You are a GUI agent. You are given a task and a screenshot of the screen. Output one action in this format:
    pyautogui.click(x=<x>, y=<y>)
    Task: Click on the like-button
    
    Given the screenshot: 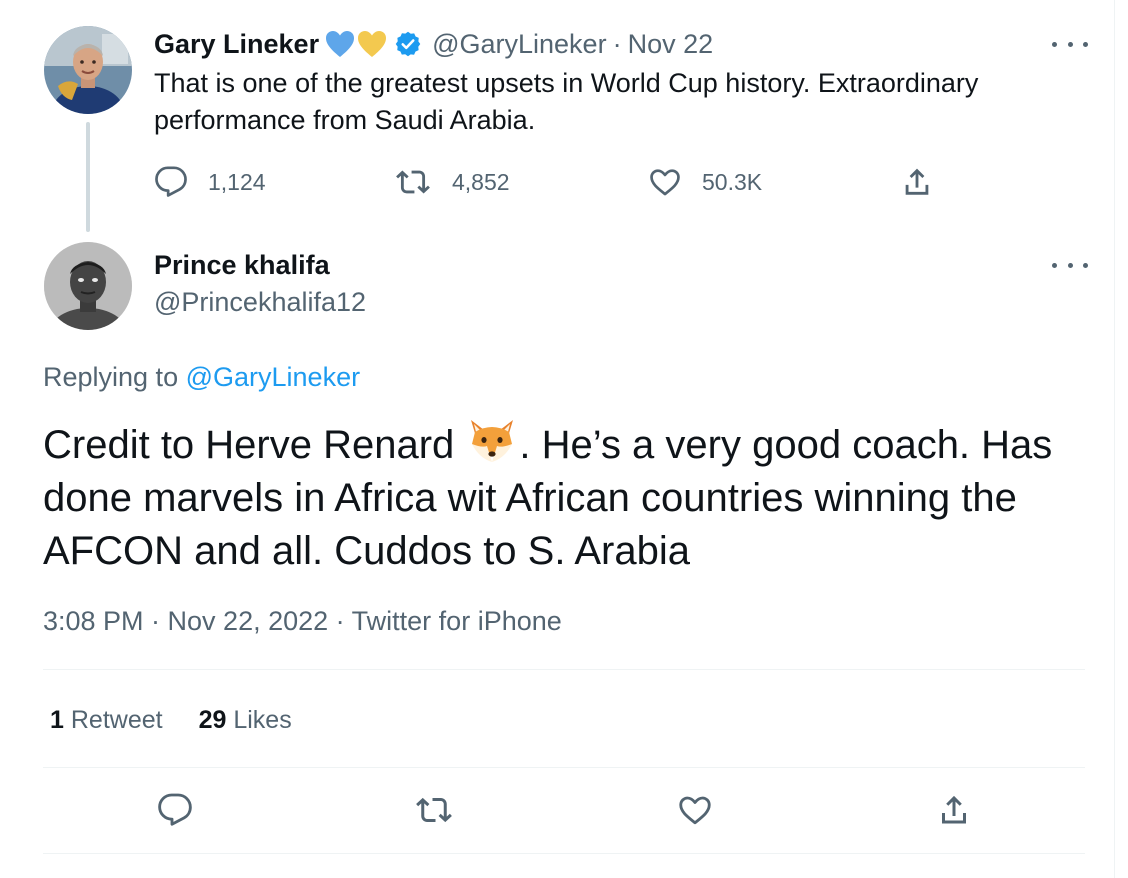 What is the action you would take?
    pyautogui.click(x=695, y=810)
    